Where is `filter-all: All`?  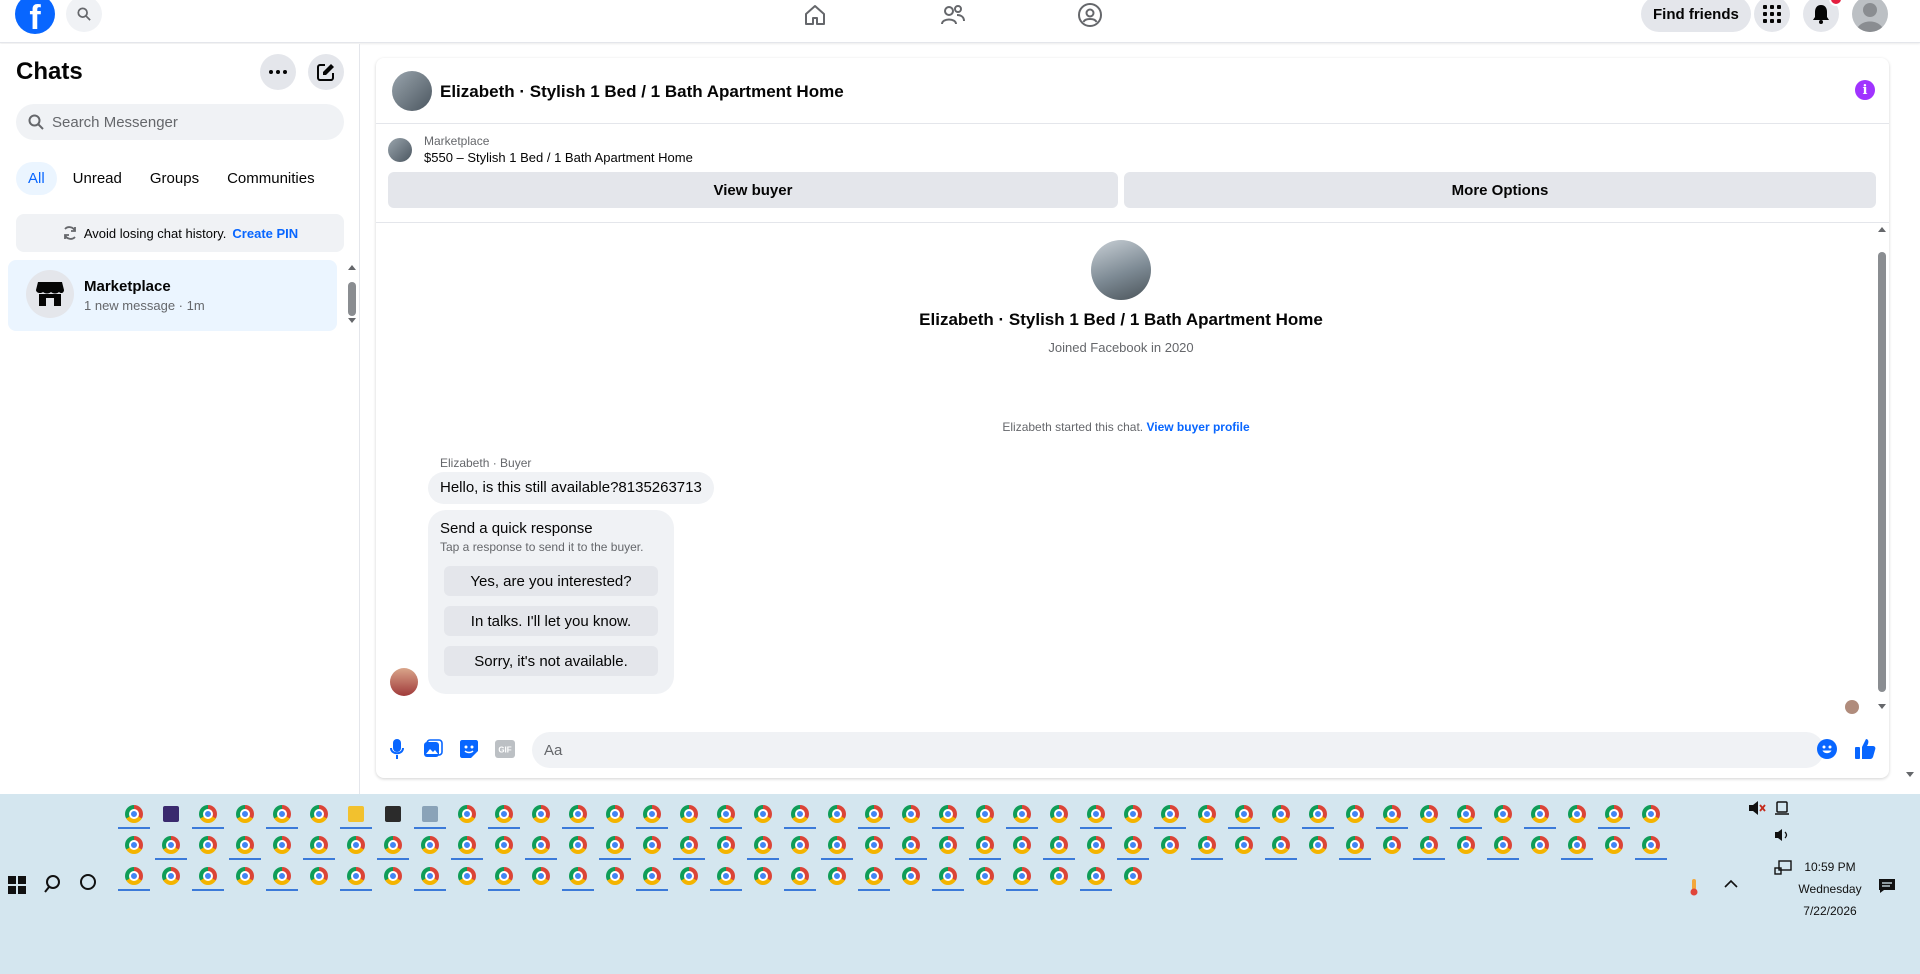 filter-all: All is located at coordinates (36, 178).